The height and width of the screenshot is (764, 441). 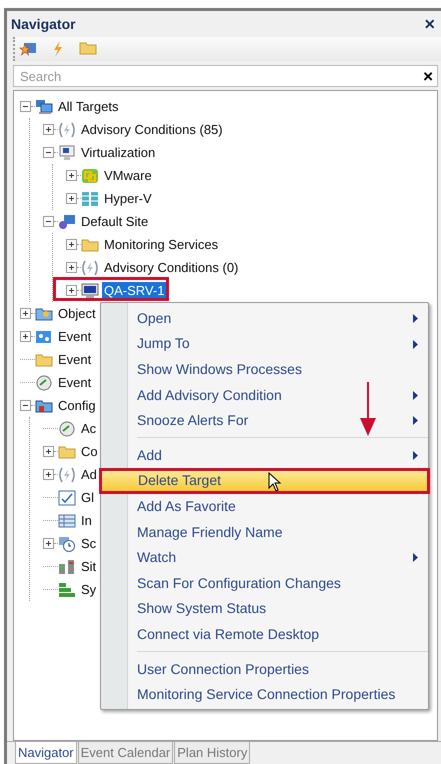 I want to click on menu-item: Add As Favorite, so click(x=264, y=506).